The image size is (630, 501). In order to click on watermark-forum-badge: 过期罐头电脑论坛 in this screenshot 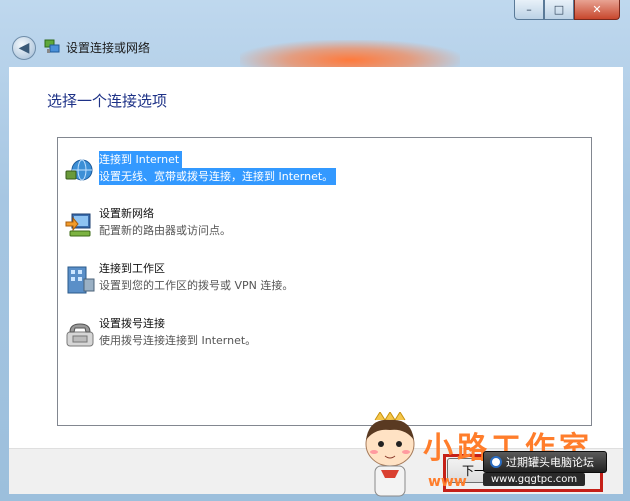, I will do `click(545, 462)`.